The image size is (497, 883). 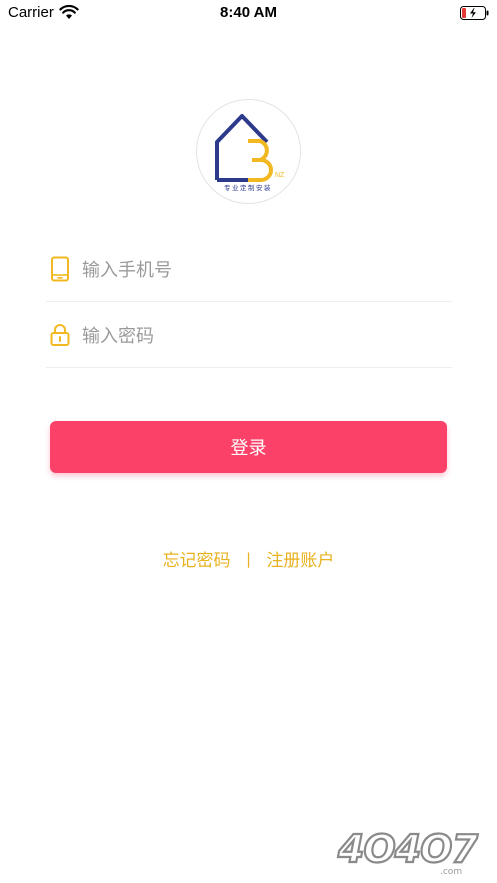 What do you see at coordinates (474, 13) in the screenshot?
I see `battery-icon` at bounding box center [474, 13].